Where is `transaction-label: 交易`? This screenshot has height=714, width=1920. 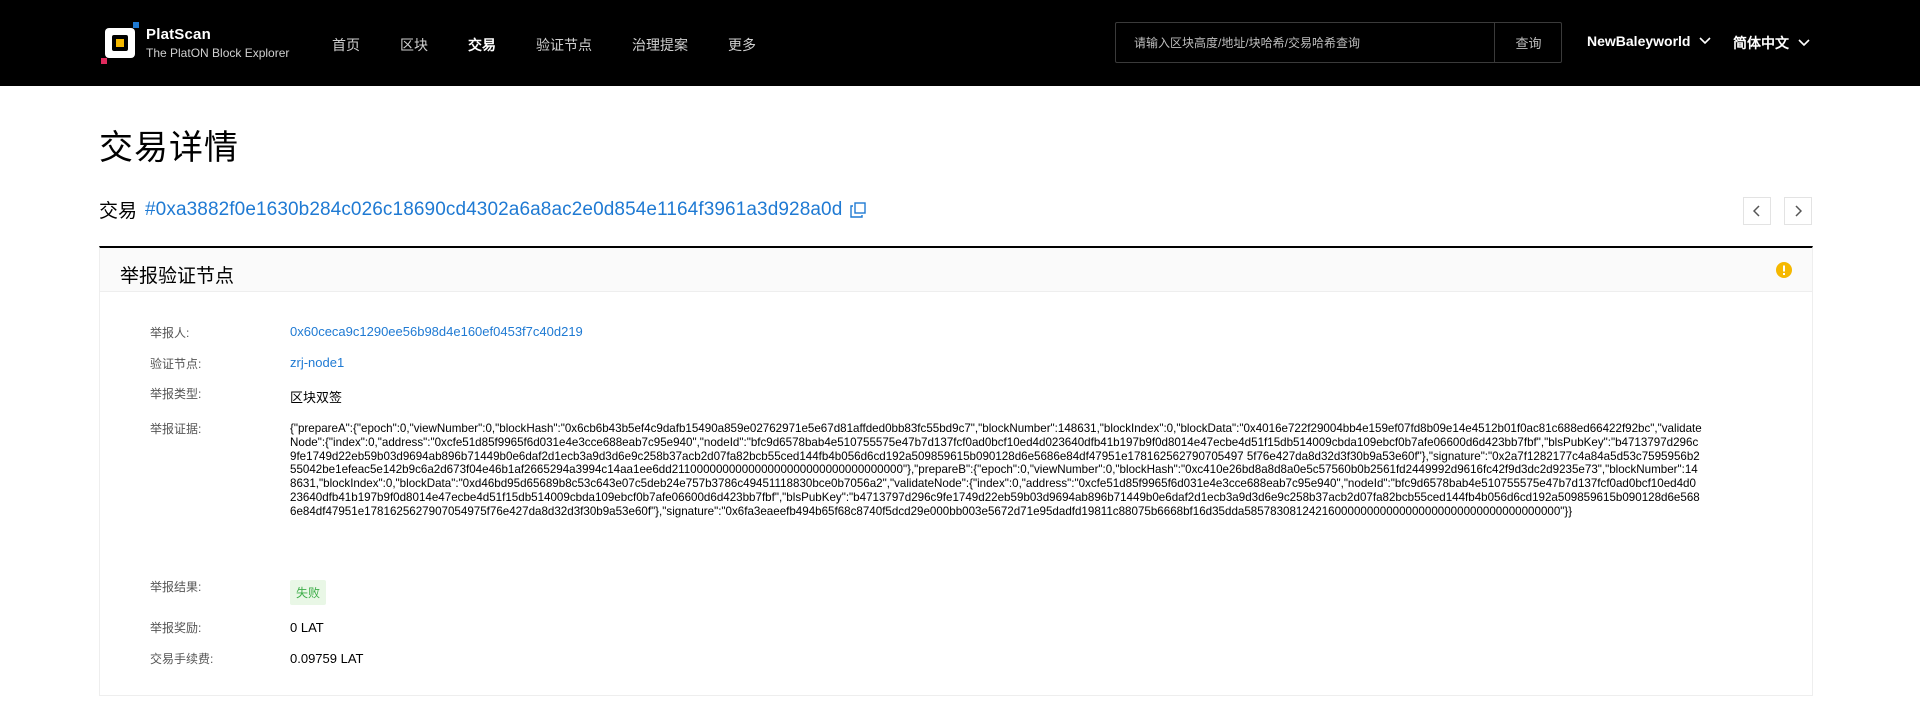
transaction-label: 交易 is located at coordinates (118, 211).